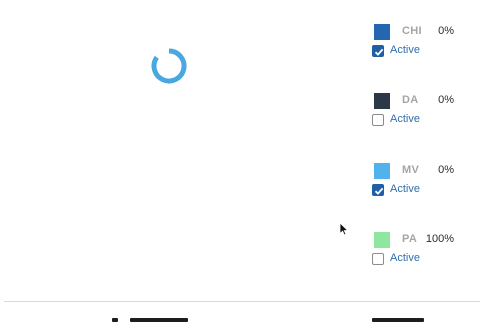 The height and width of the screenshot is (323, 480). Describe the element at coordinates (412, 31) in the screenshot. I see `legend-code: CHI` at that location.